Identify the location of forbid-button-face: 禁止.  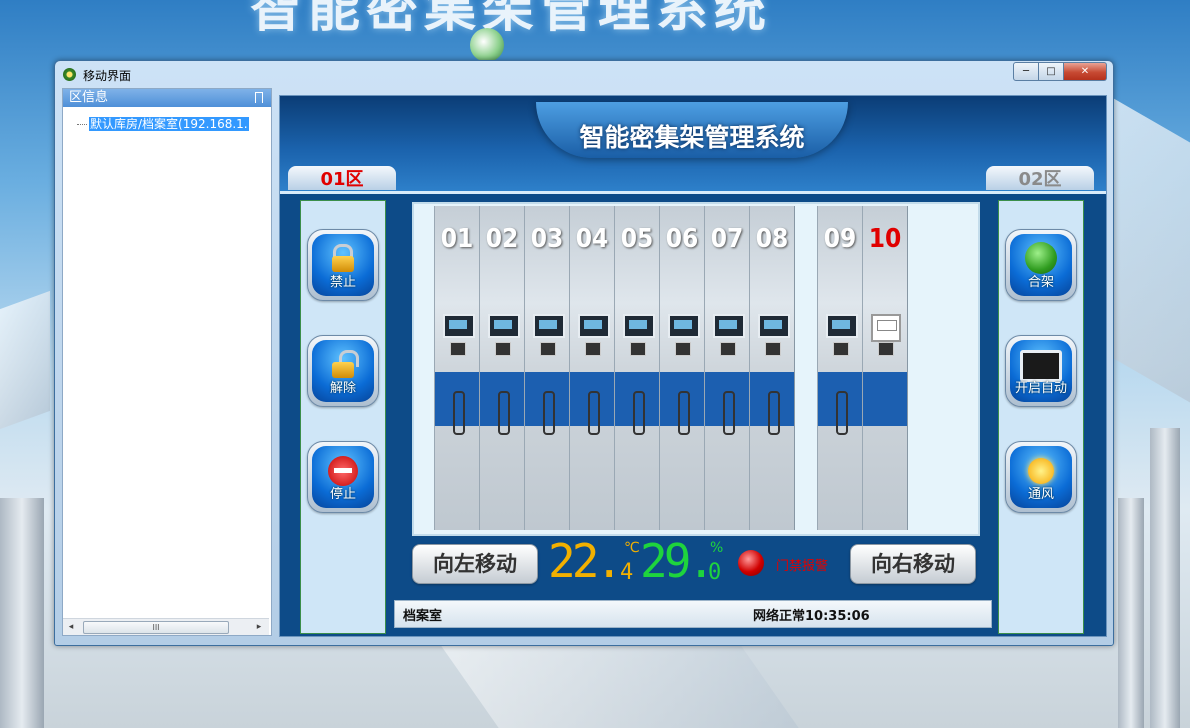
(343, 265).